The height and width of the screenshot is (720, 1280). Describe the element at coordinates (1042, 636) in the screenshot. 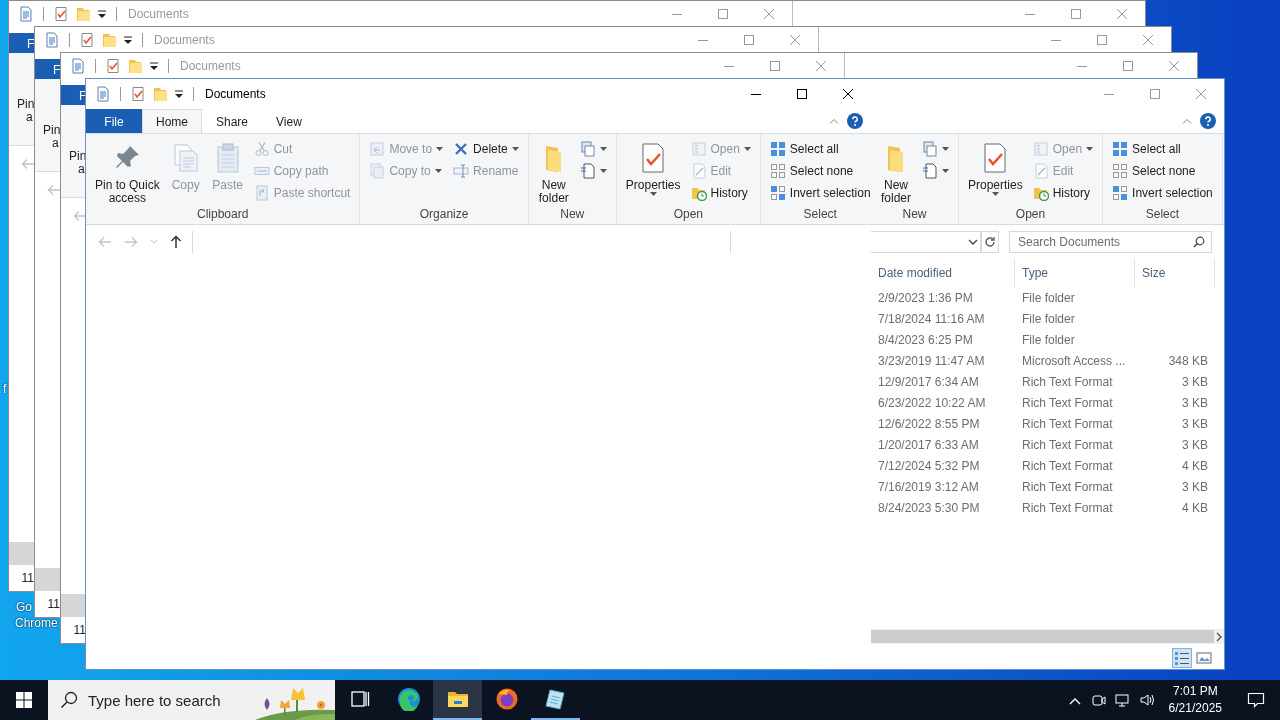

I see `scrollbar-thumb` at that location.